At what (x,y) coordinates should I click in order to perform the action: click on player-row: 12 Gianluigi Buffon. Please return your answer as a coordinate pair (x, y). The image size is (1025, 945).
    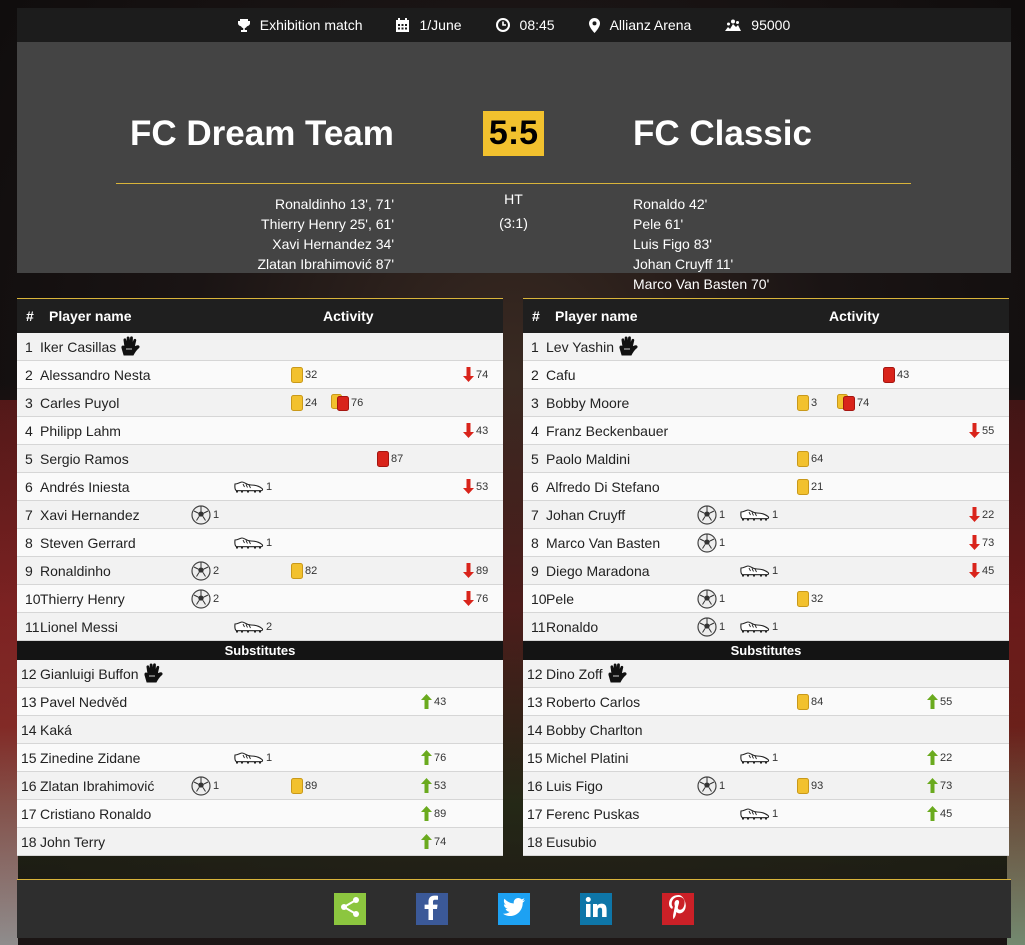
    Looking at the image, I should click on (260, 674).